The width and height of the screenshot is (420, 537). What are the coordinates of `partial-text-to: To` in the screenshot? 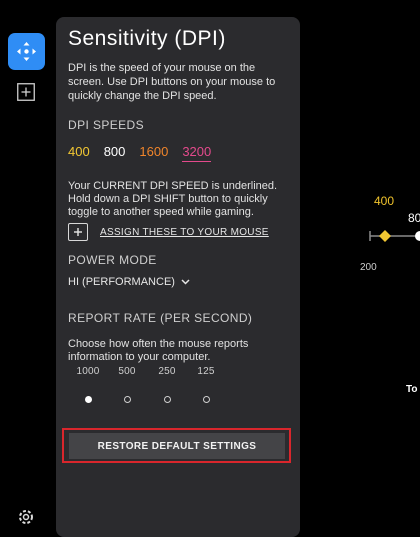 It's located at (412, 389).